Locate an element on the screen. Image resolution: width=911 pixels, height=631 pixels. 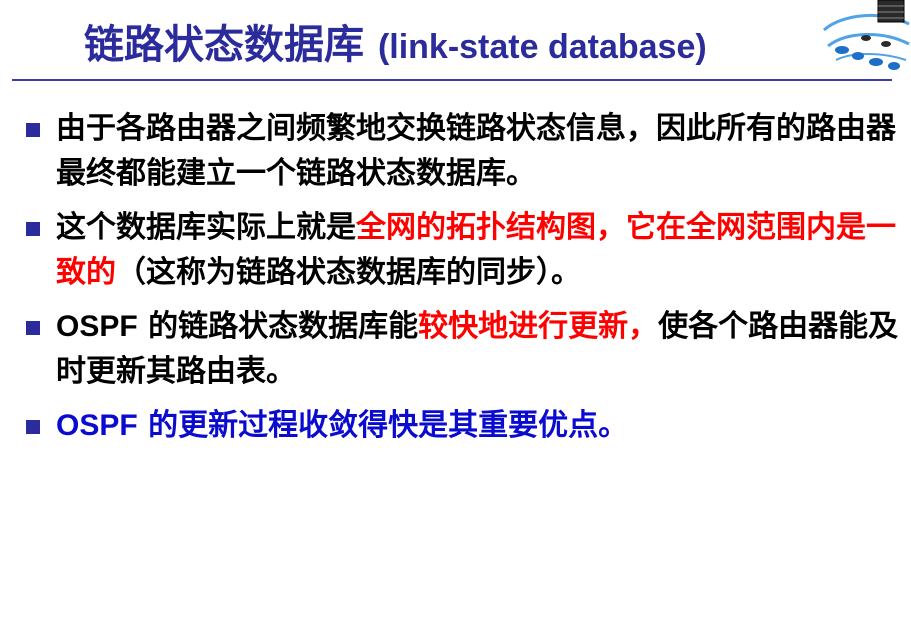
bullet-item: OSPF 的链路状态数据库能较快地进行更新，使各个路由器能及时更新其路由表。 is located at coordinates (460, 349).